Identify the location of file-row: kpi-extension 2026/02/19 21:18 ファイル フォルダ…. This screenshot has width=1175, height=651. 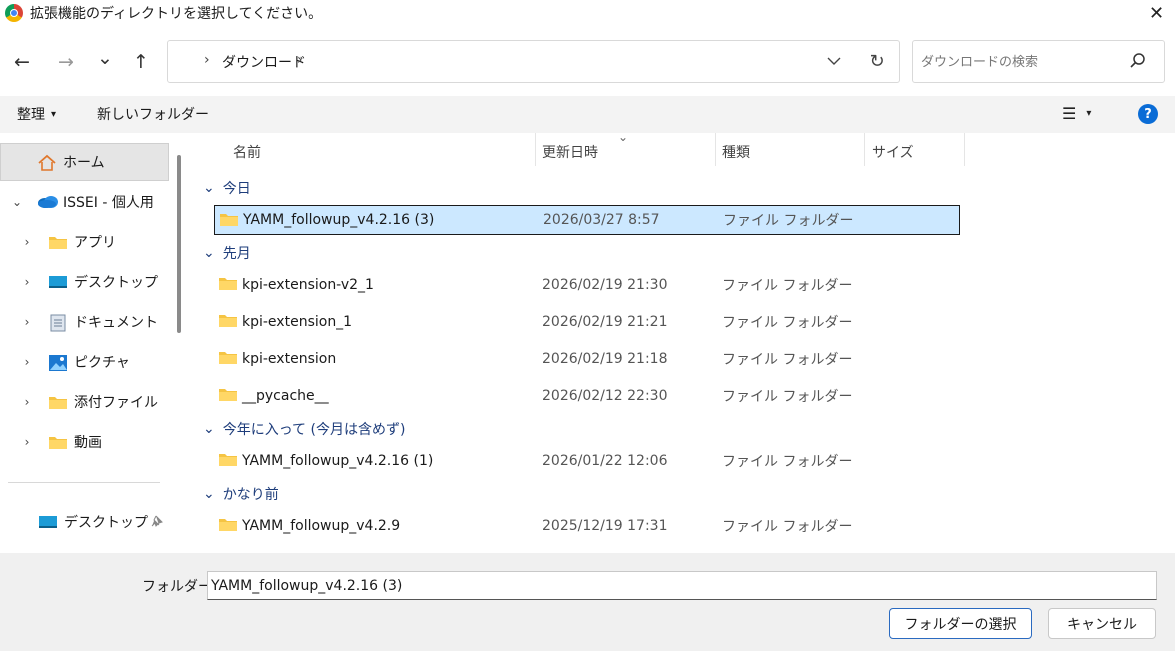
(587, 359).